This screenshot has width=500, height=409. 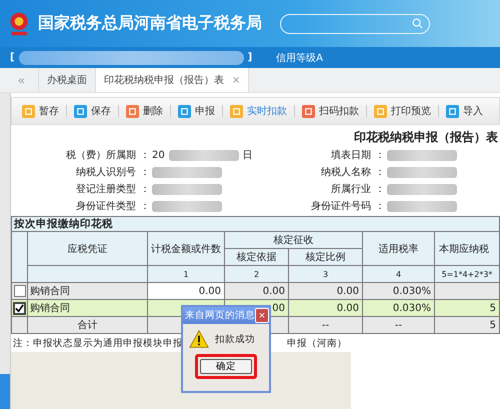 What do you see at coordinates (250, 57) in the screenshot?
I see `bracket: ]` at bounding box center [250, 57].